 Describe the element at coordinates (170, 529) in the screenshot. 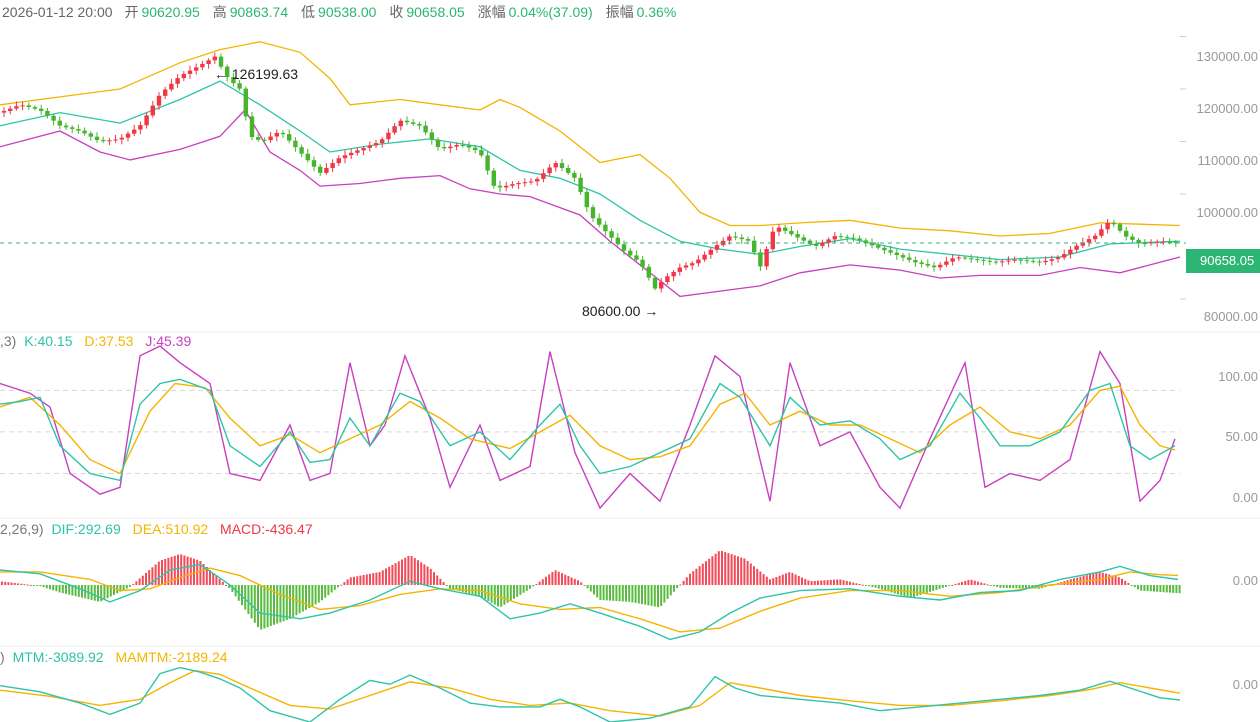

I see `macd-dea-value: DEA:510.92` at that location.